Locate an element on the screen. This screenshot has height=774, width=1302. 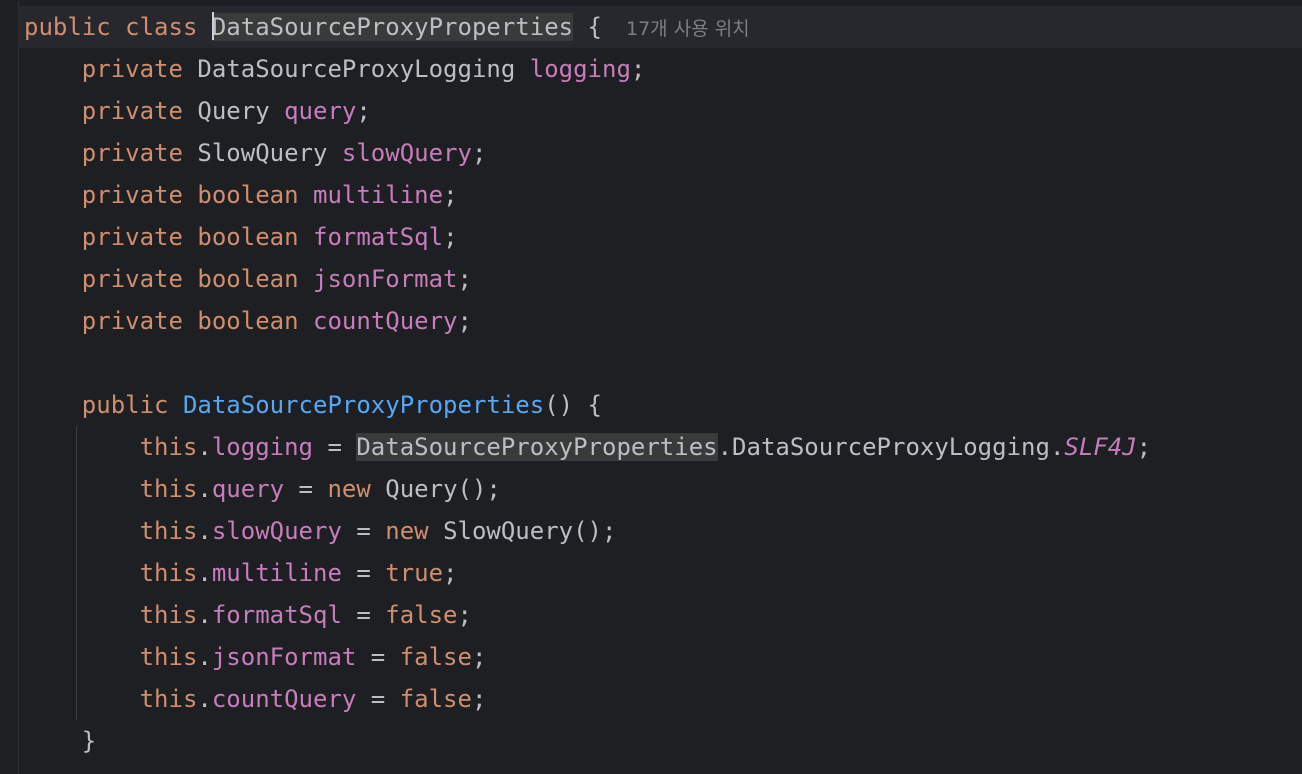
code-line-field-multiline: private boolean multiline; is located at coordinates (241, 195).